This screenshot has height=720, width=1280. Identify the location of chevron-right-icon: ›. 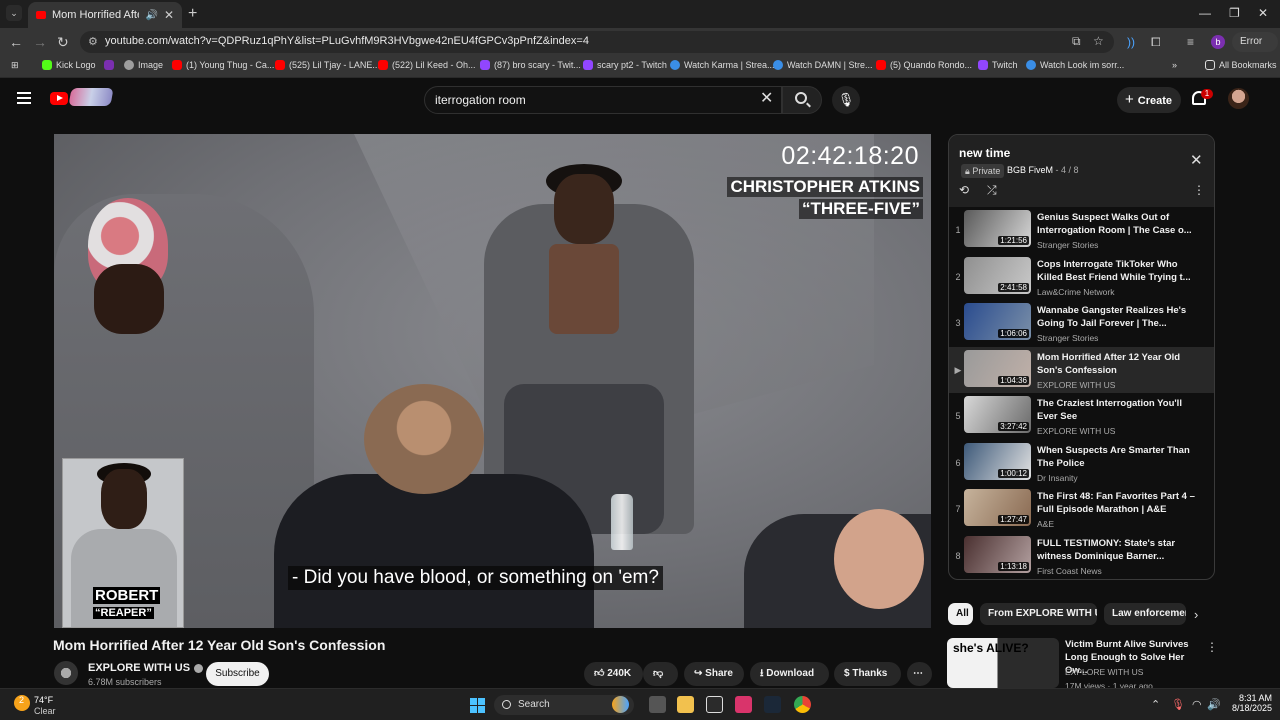
(1196, 614).